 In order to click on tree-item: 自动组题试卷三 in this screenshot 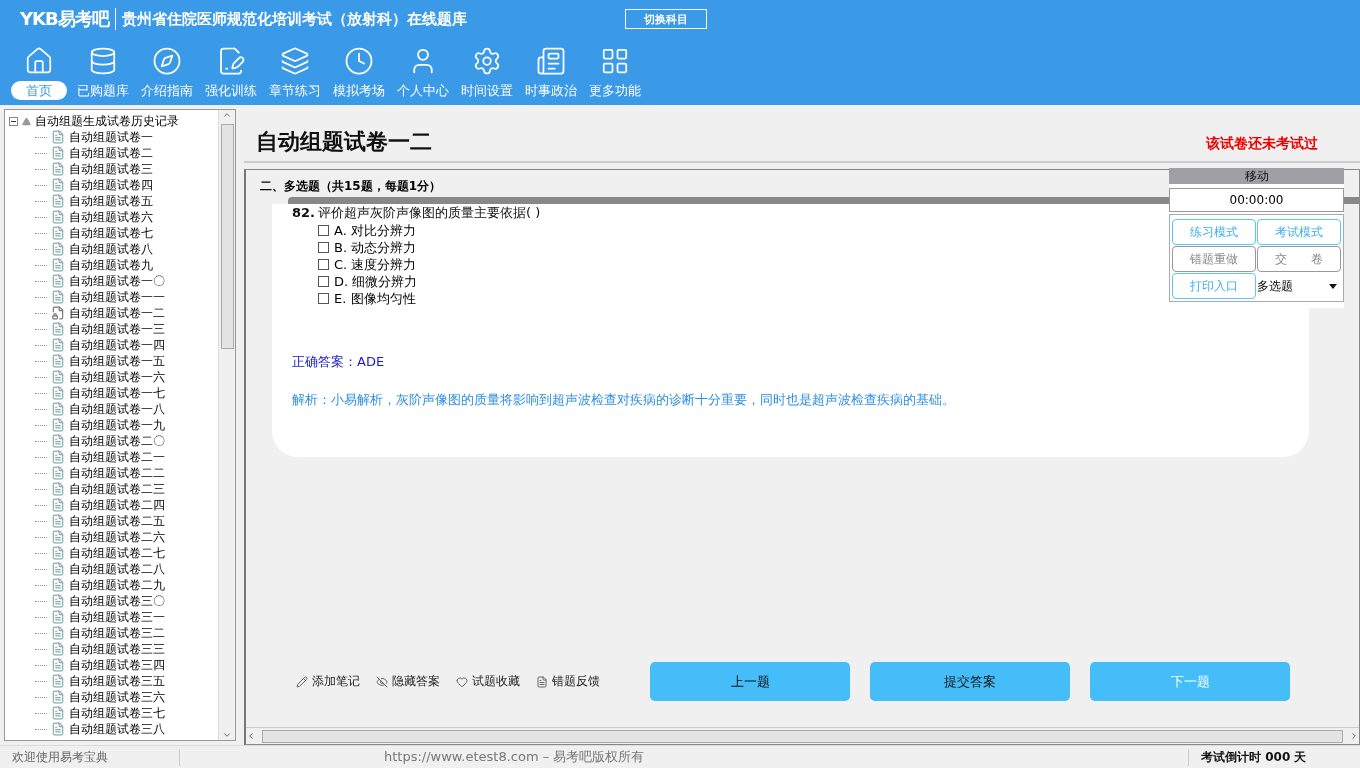, I will do `click(111, 169)`.